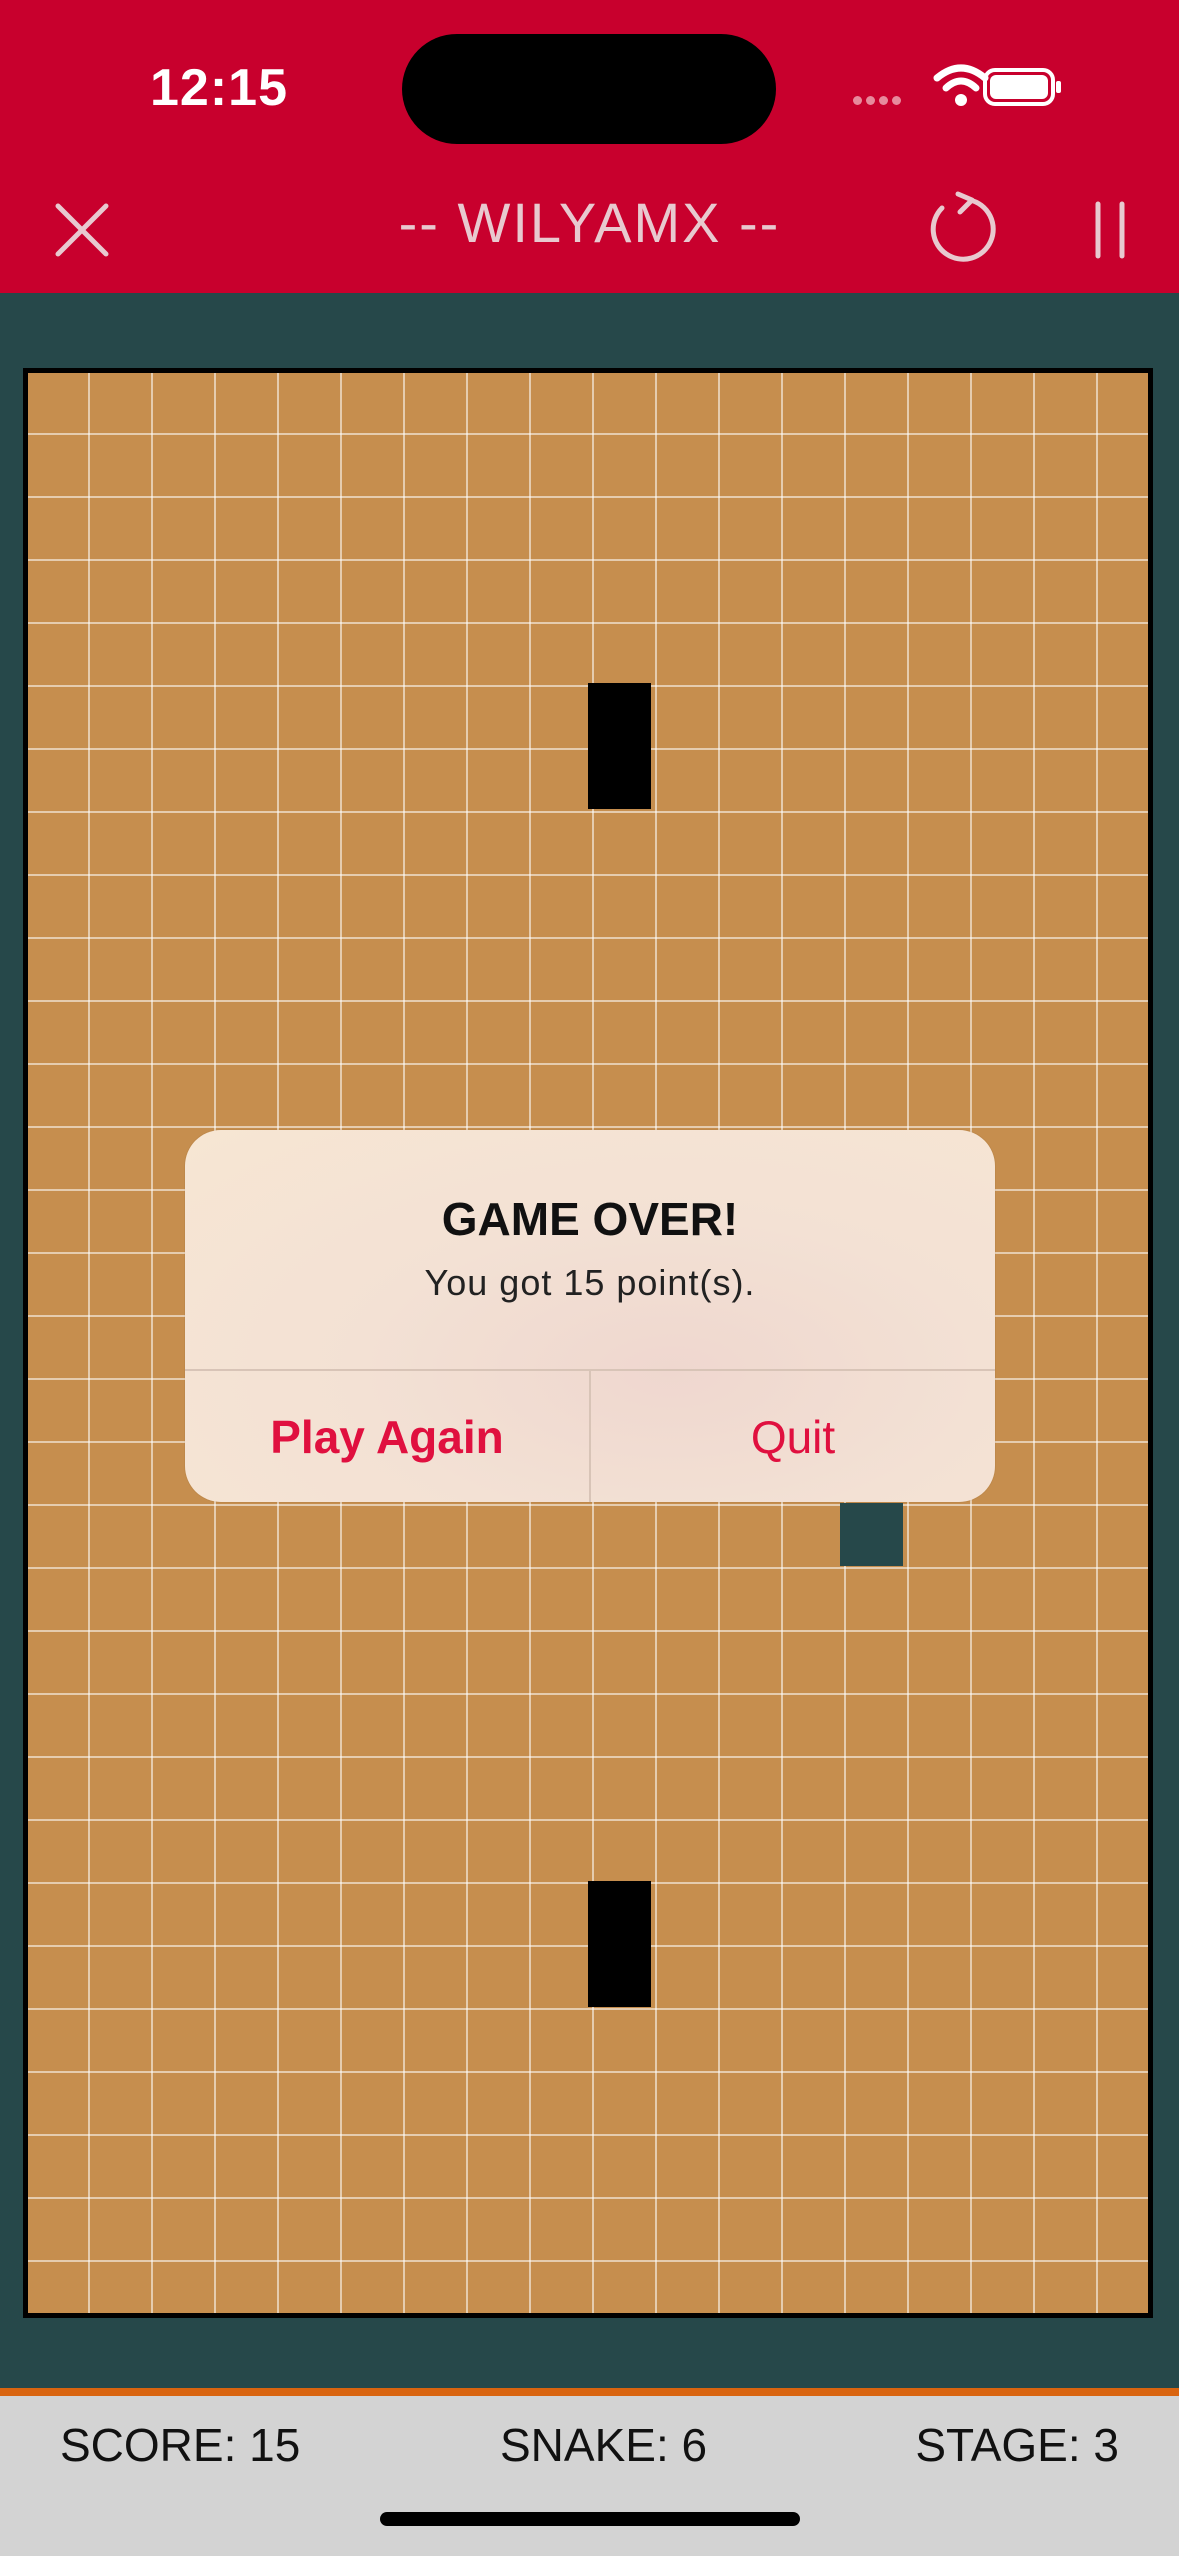 This screenshot has width=1179, height=2556. I want to click on snake-length-label: SNAKE: 6, so click(604, 2445).